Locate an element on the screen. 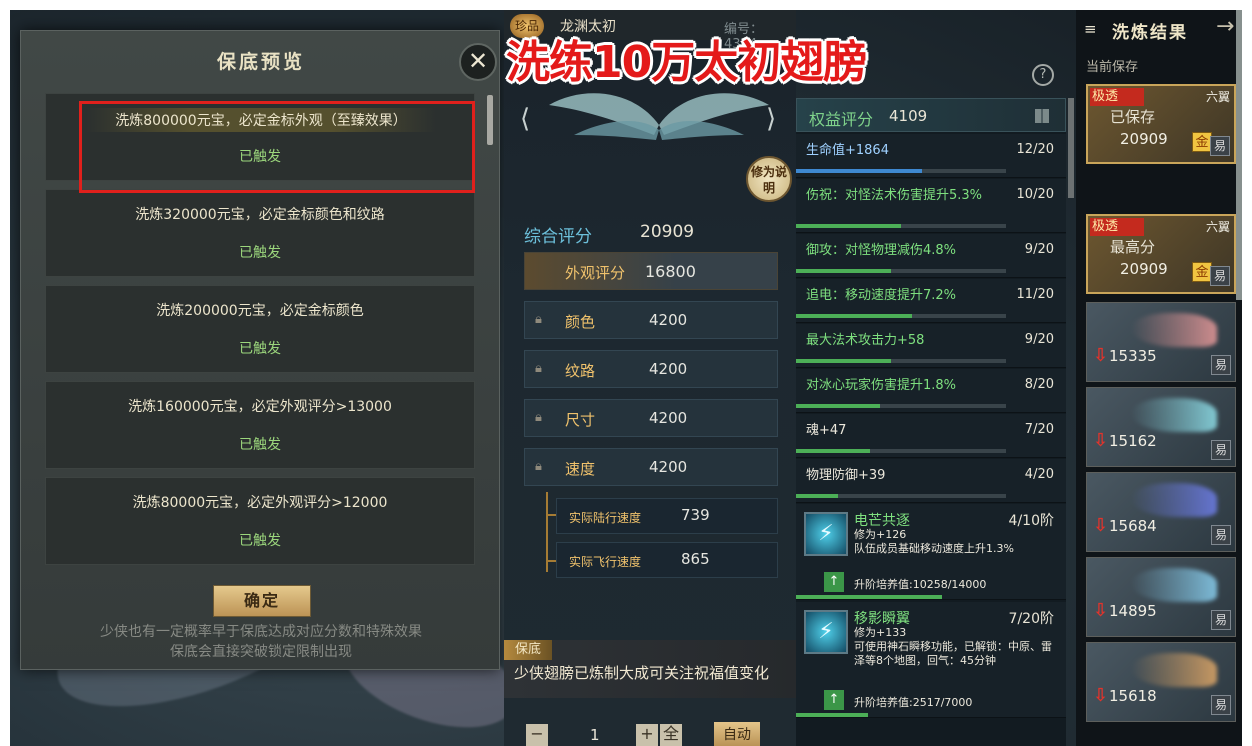  quality-tag: 极透 is located at coordinates (1117, 97).